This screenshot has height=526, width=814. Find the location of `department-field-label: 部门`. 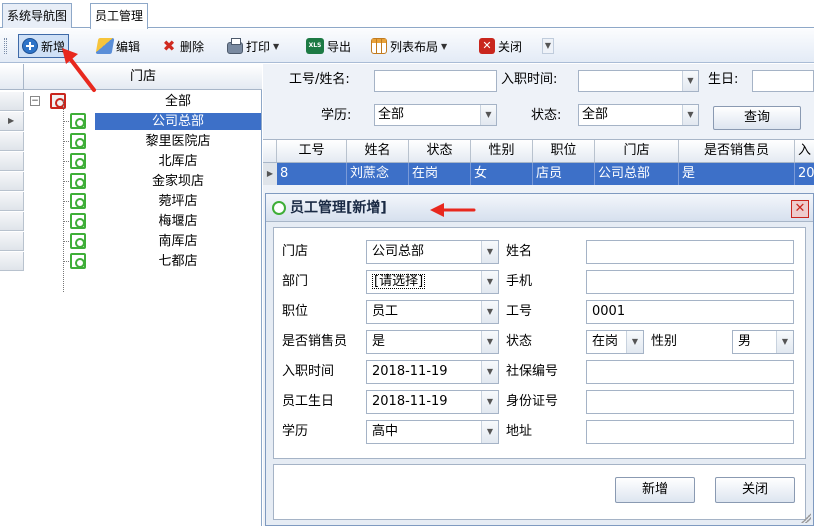

department-field-label: 部门 is located at coordinates (295, 281).